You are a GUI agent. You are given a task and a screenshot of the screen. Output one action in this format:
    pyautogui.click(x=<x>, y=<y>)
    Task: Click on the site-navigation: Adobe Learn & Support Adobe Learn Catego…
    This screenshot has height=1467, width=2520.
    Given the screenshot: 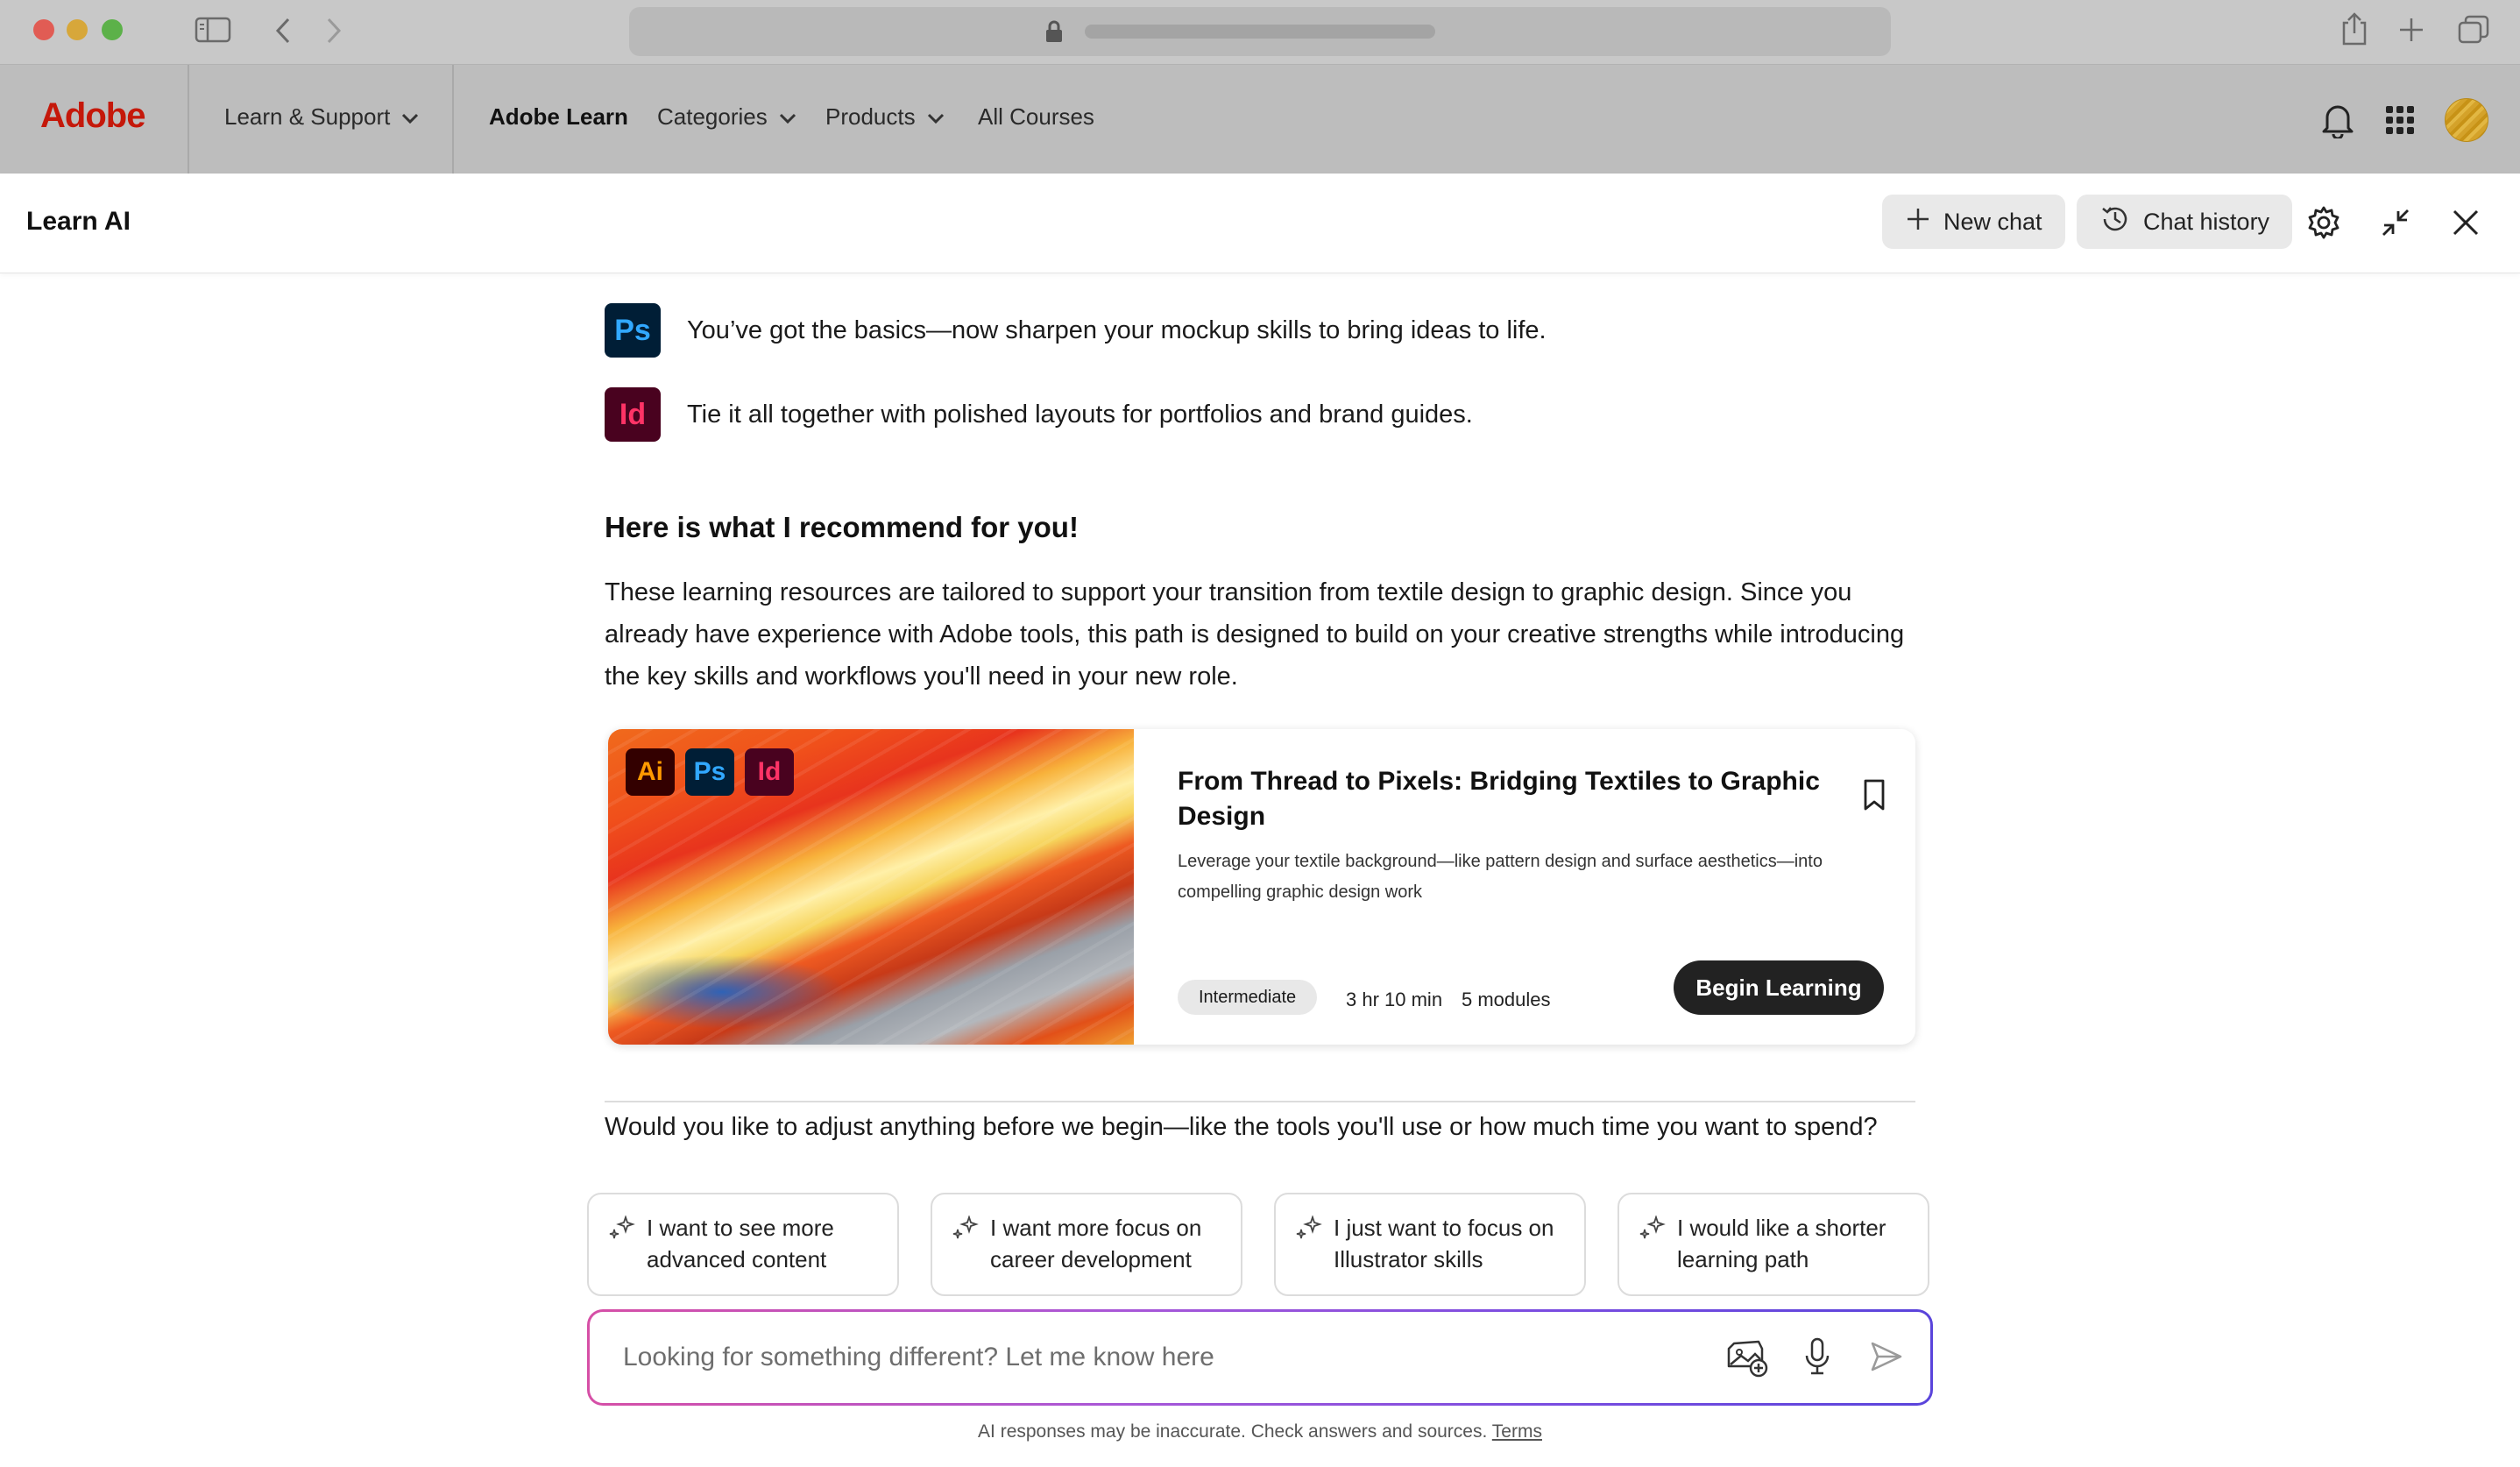 What is the action you would take?
    pyautogui.click(x=1260, y=120)
    